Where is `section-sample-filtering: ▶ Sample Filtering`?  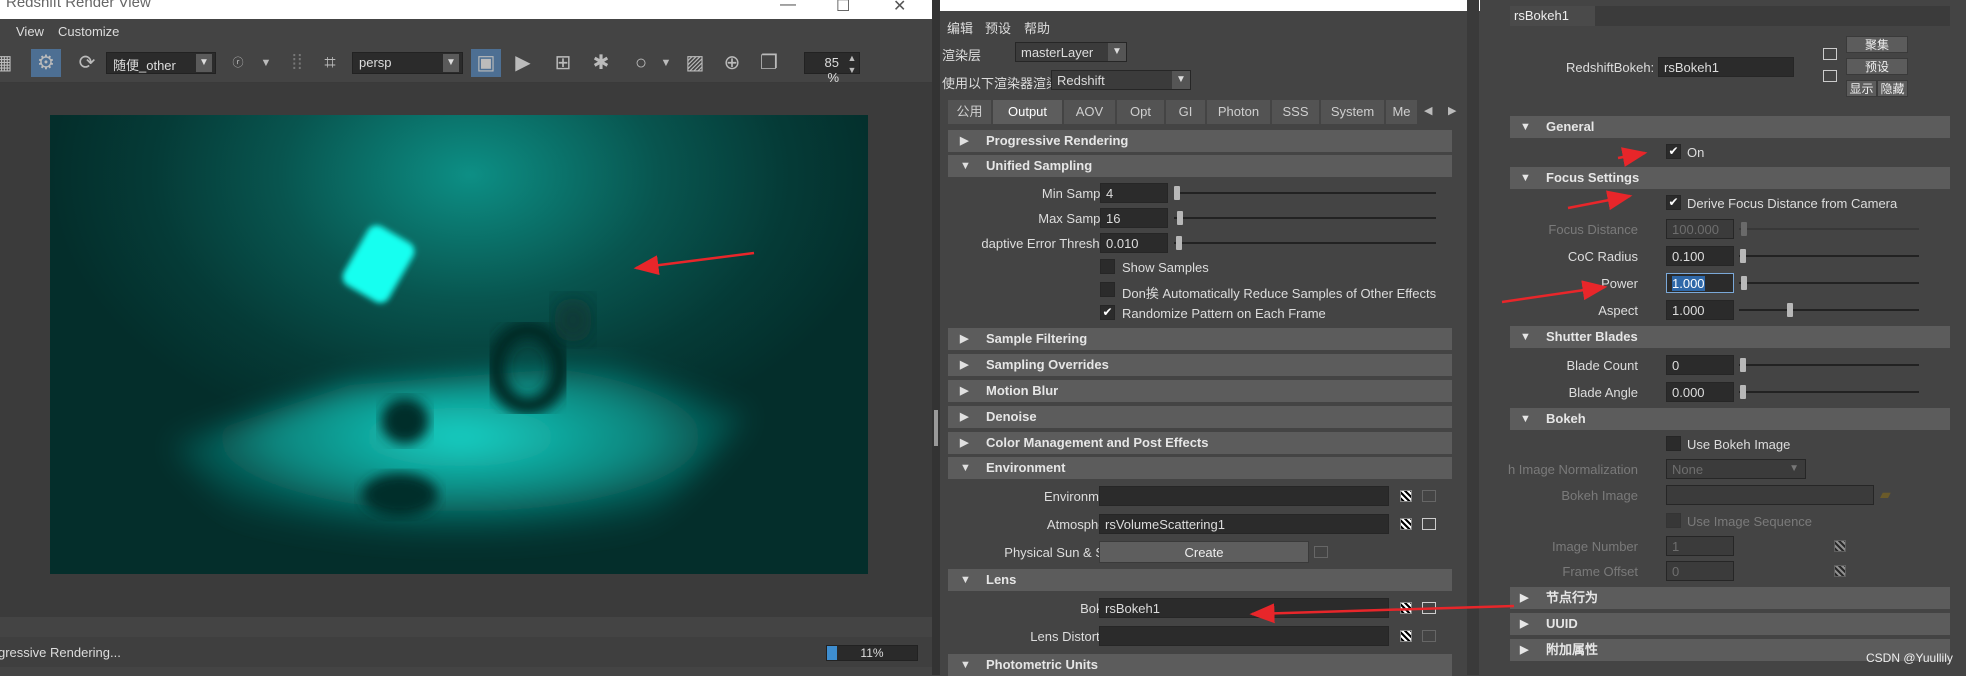 section-sample-filtering: ▶ Sample Filtering is located at coordinates (1200, 339).